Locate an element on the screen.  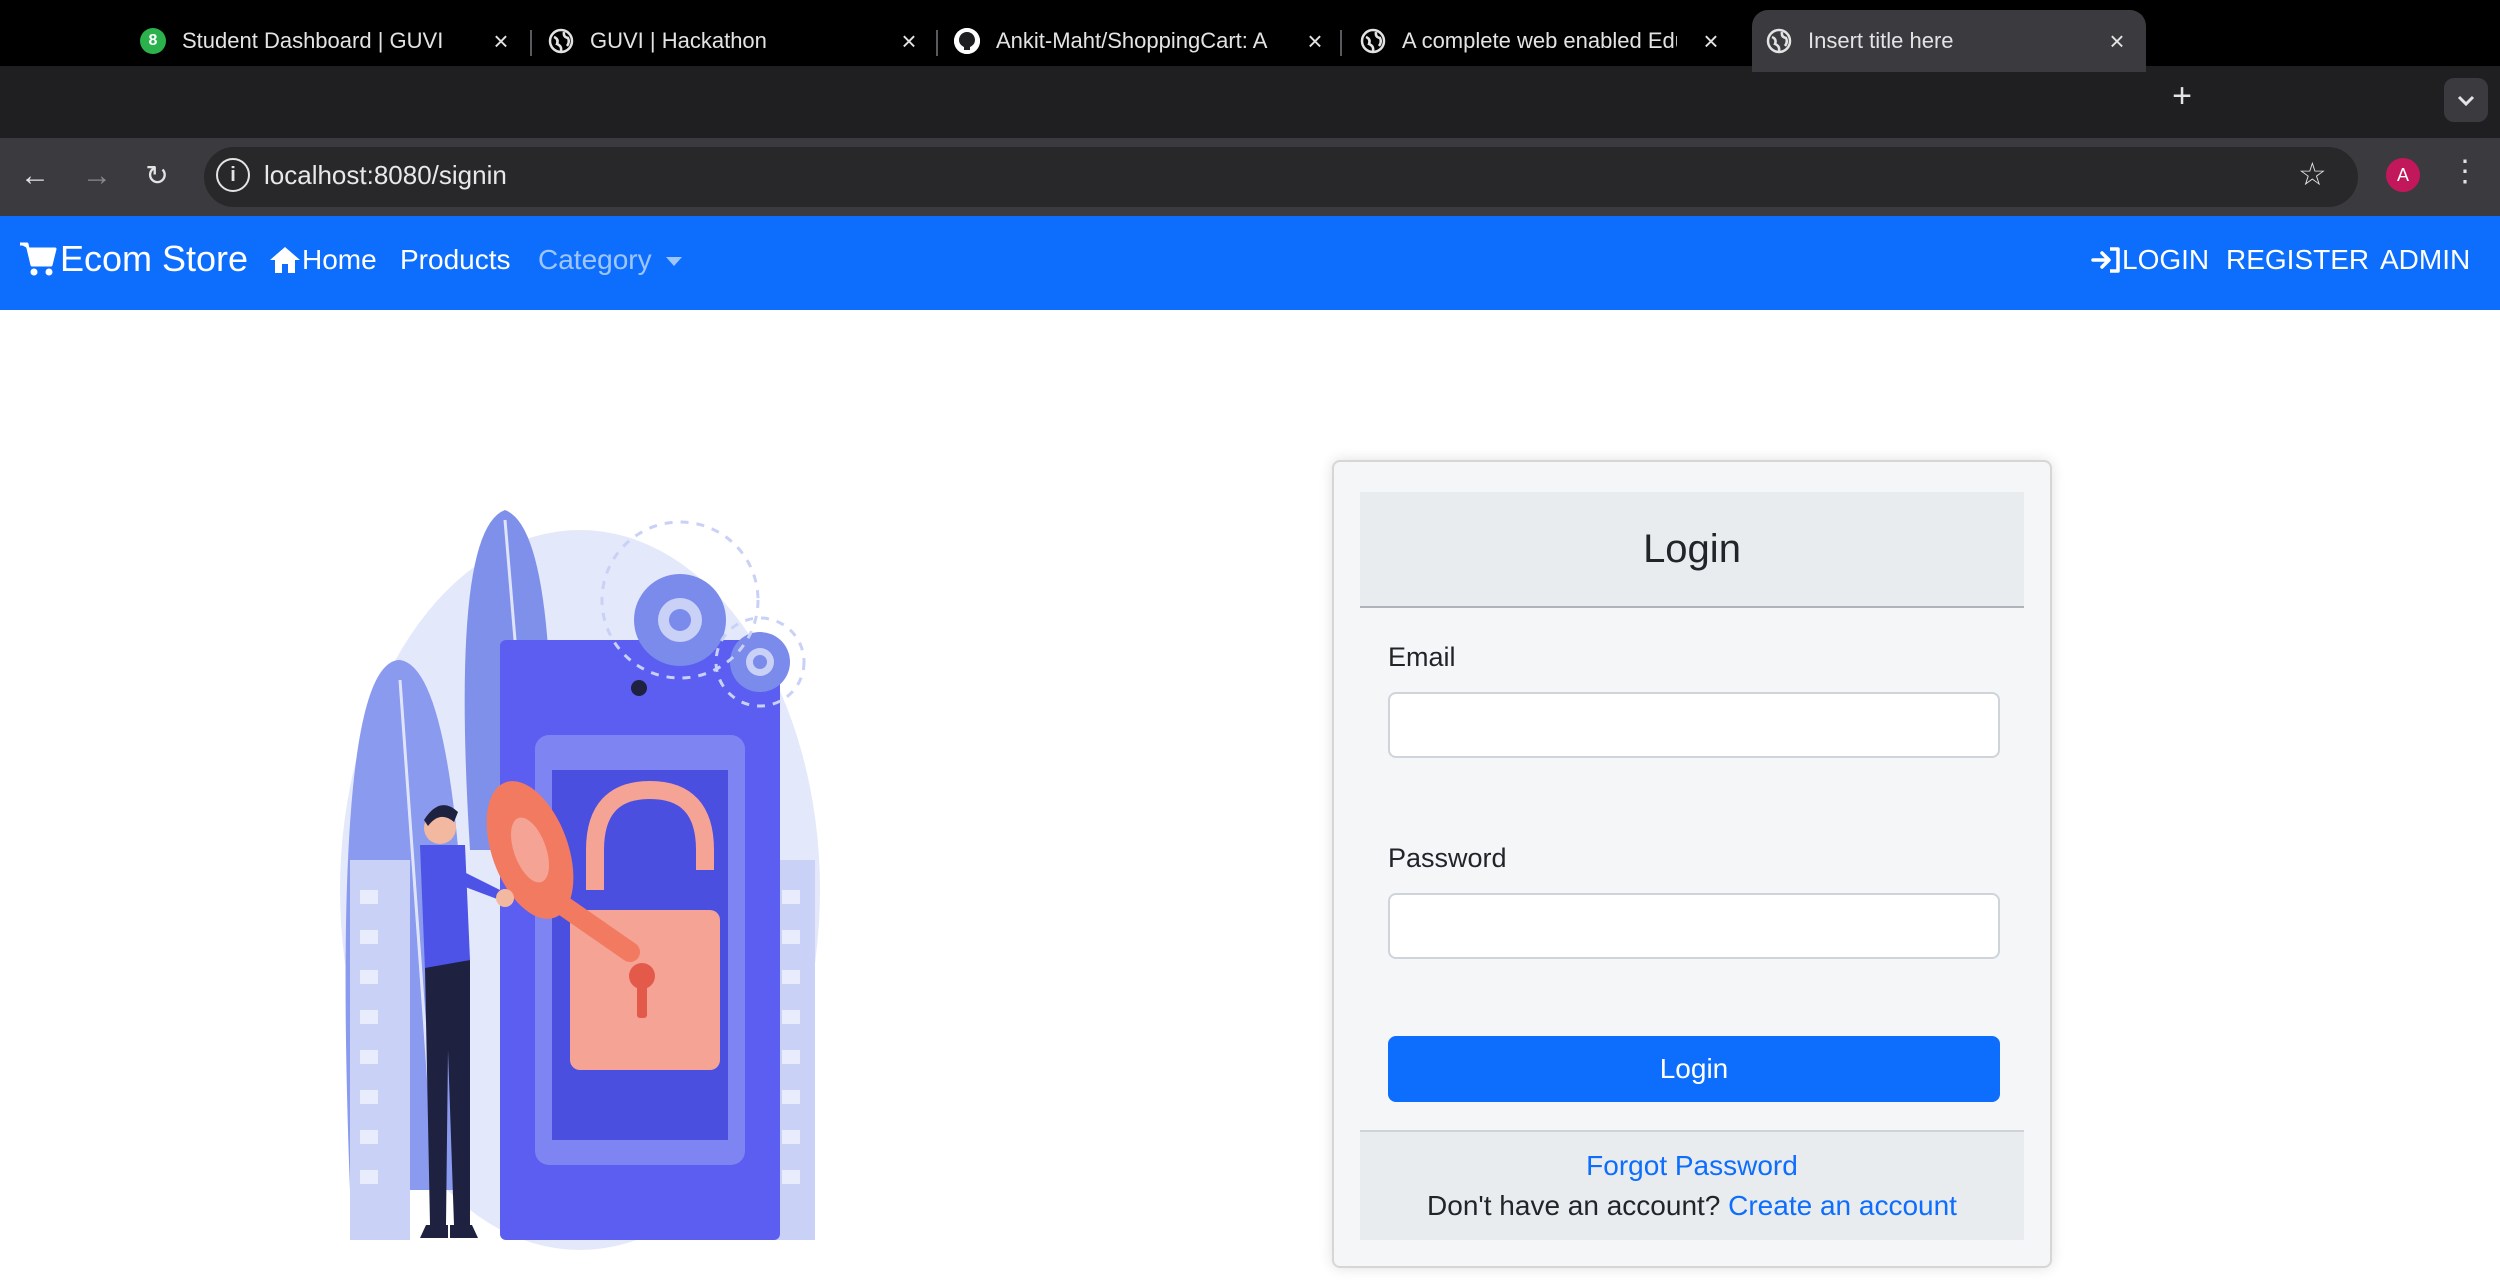
new-tab-button: + is located at coordinates (2182, 96).